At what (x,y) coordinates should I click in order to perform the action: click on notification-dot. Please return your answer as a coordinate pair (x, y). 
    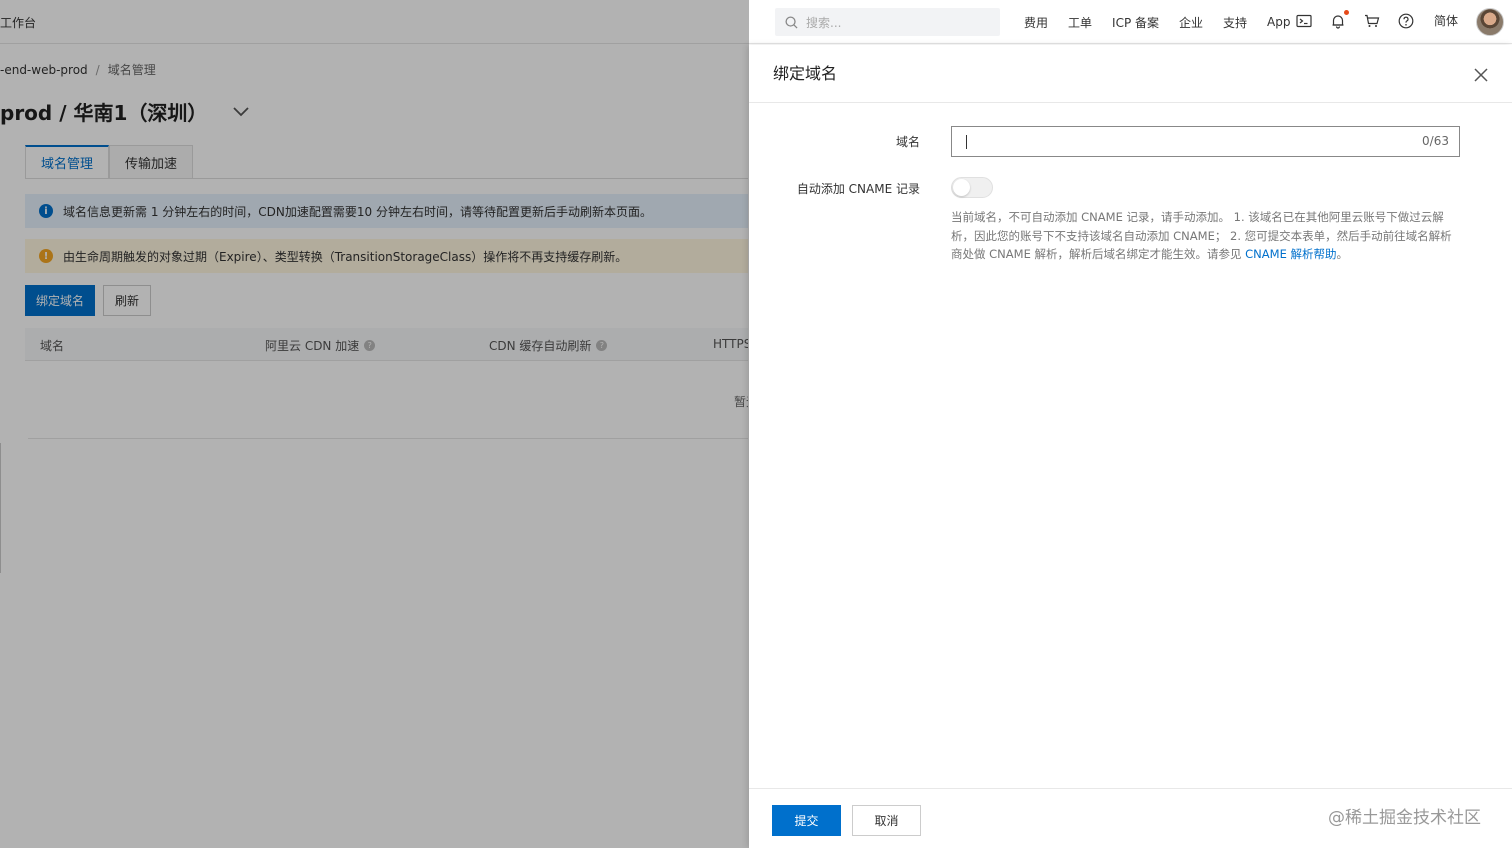
    Looking at the image, I should click on (1346, 12).